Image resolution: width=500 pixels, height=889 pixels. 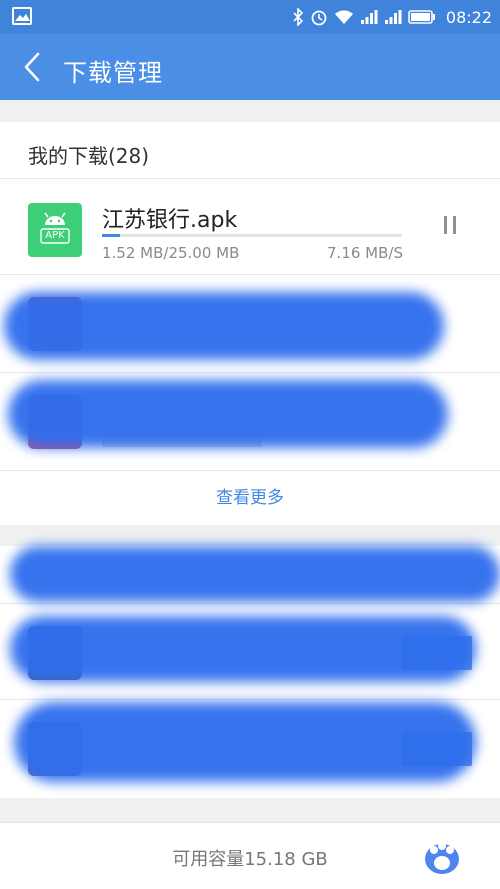 I want to click on wifi-icon, so click(x=343, y=17).